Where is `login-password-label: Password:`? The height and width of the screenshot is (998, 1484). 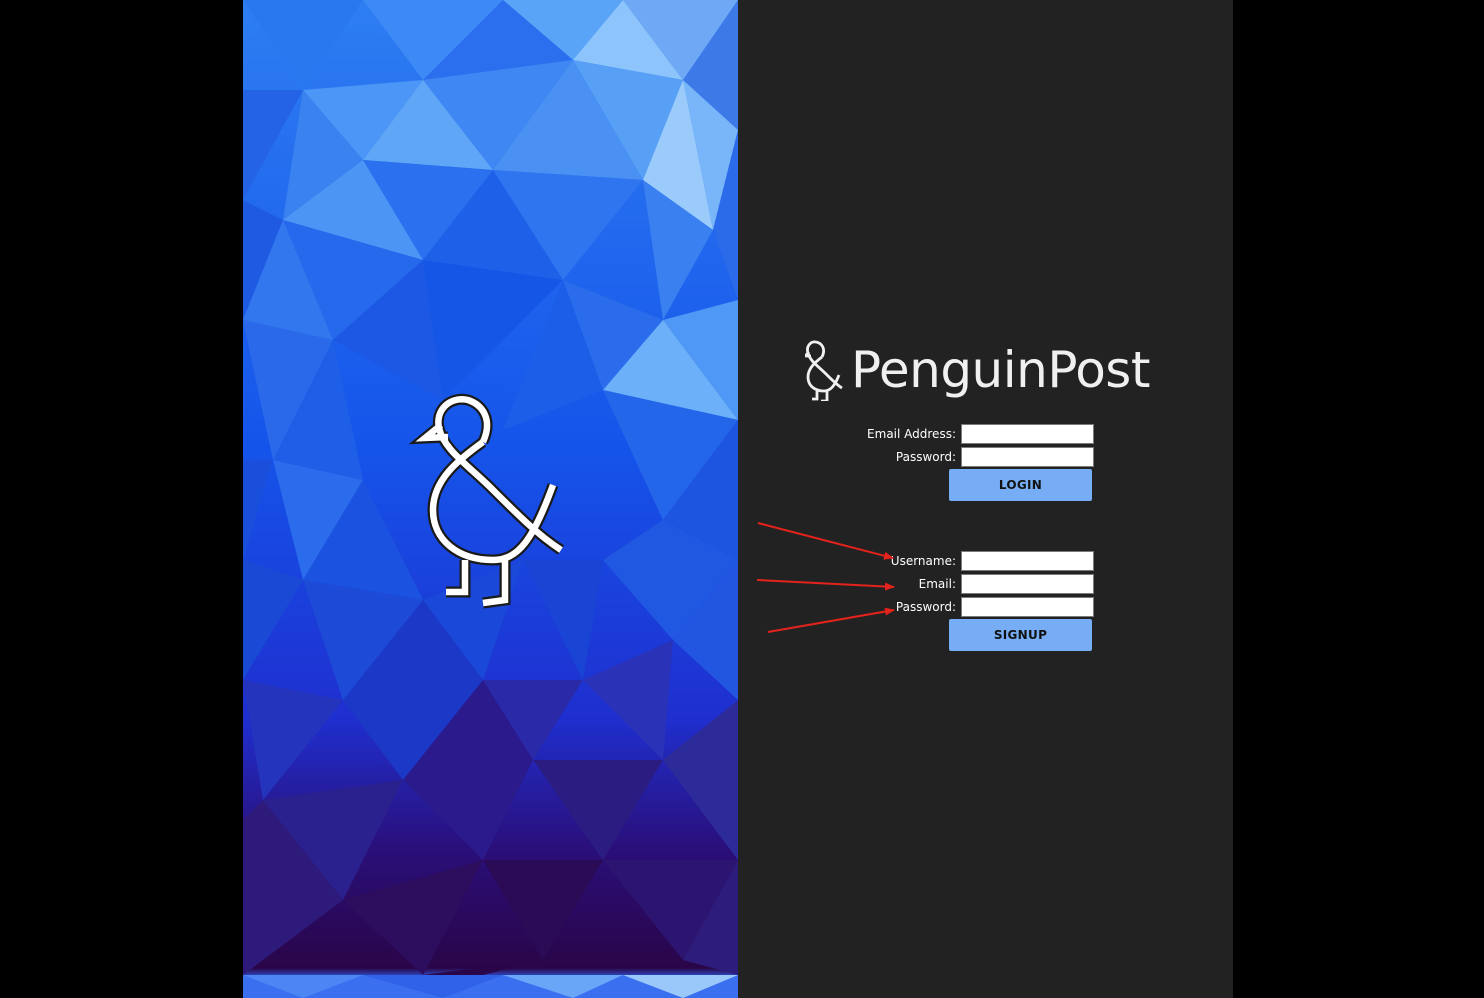
login-password-label: Password: is located at coordinates (925, 457).